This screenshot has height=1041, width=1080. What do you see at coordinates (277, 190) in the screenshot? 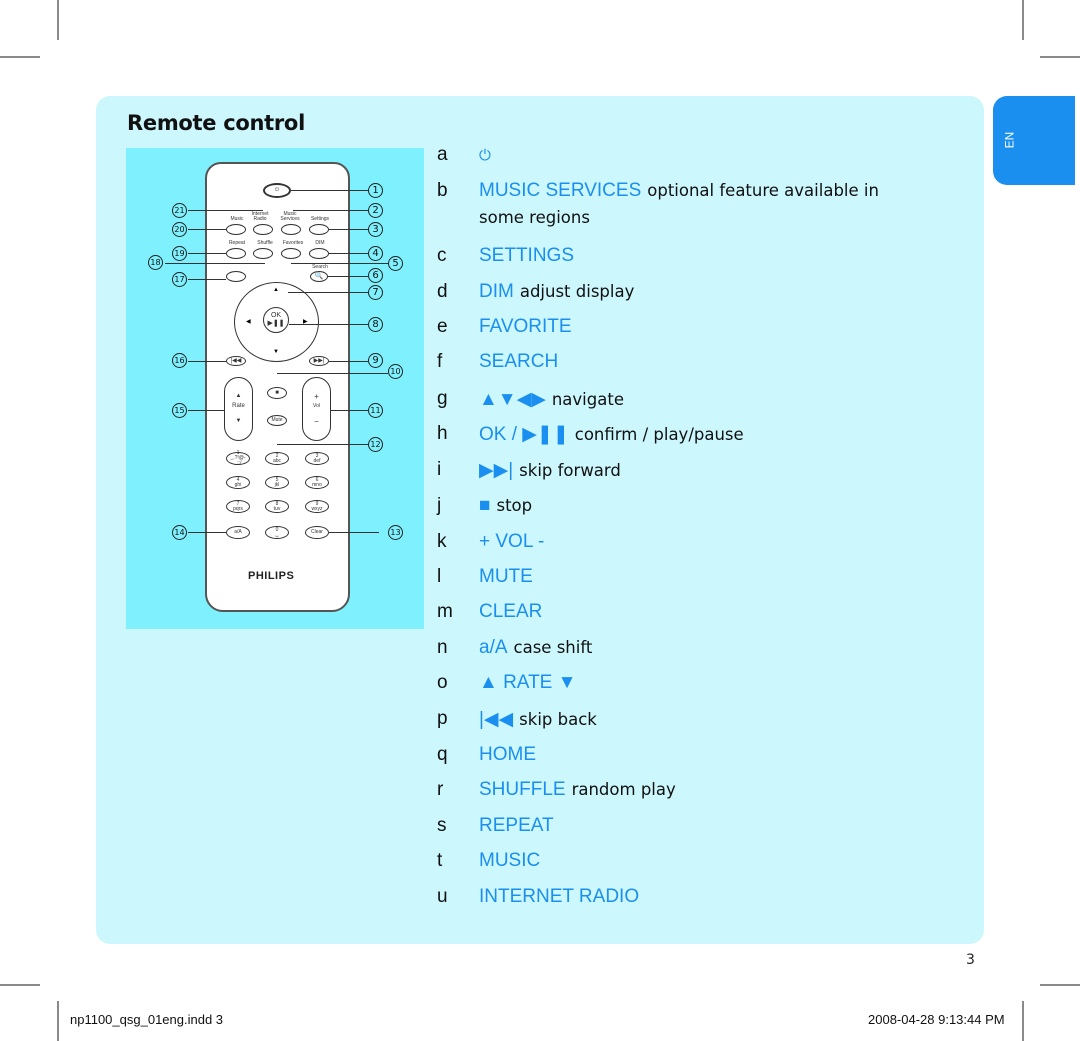
I see `power-button: ⏻` at bounding box center [277, 190].